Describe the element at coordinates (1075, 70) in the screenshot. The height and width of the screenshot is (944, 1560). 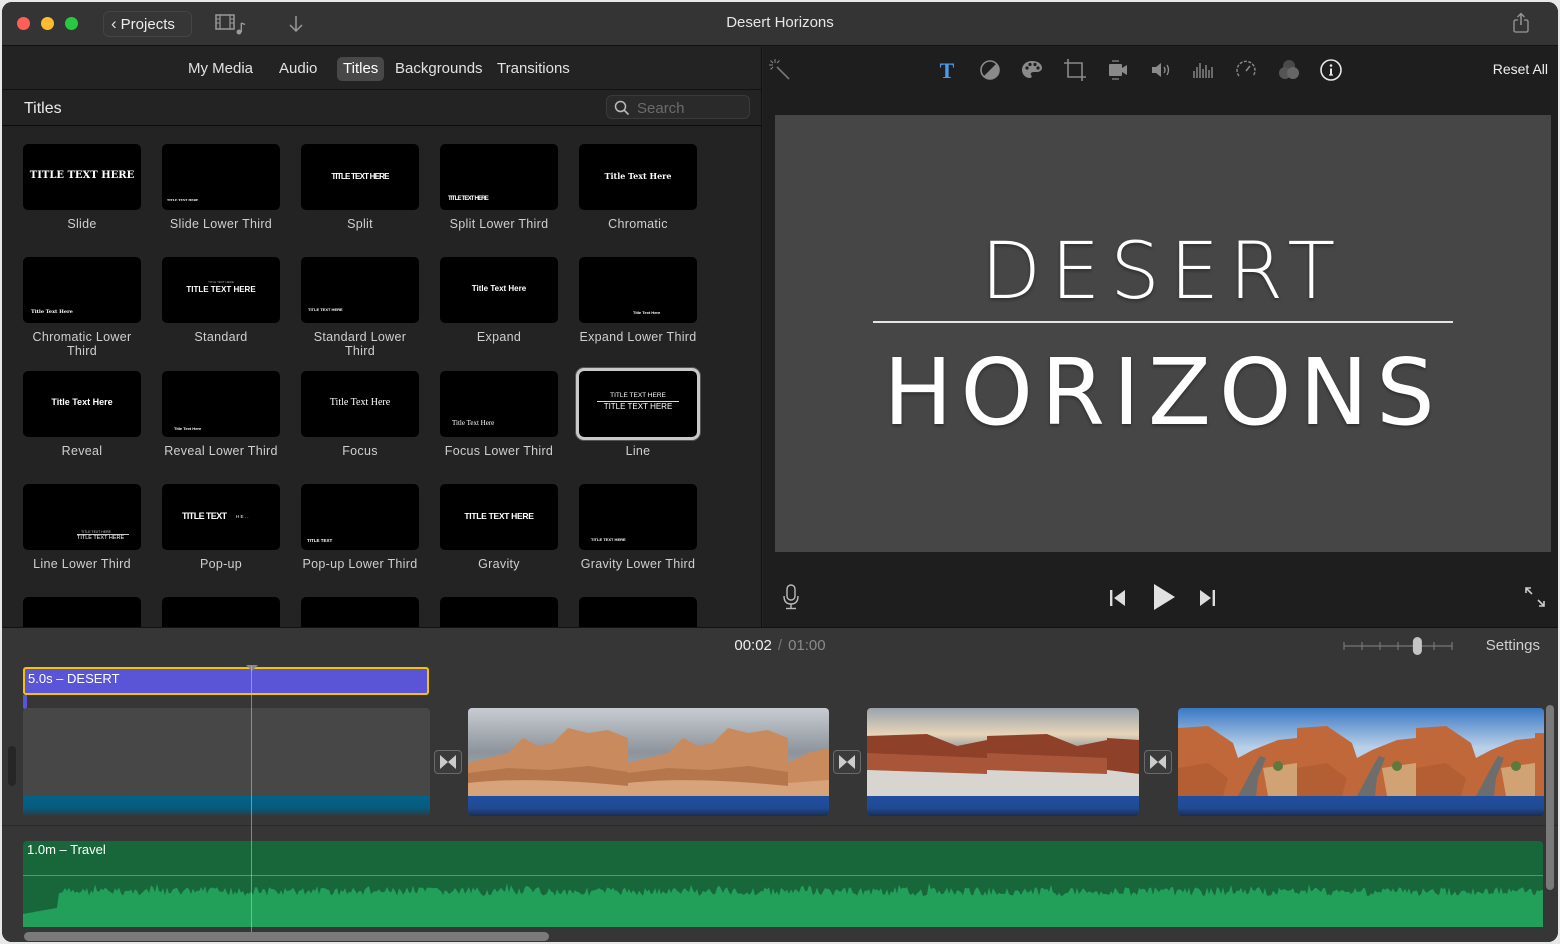
I see `crop-icon` at that location.